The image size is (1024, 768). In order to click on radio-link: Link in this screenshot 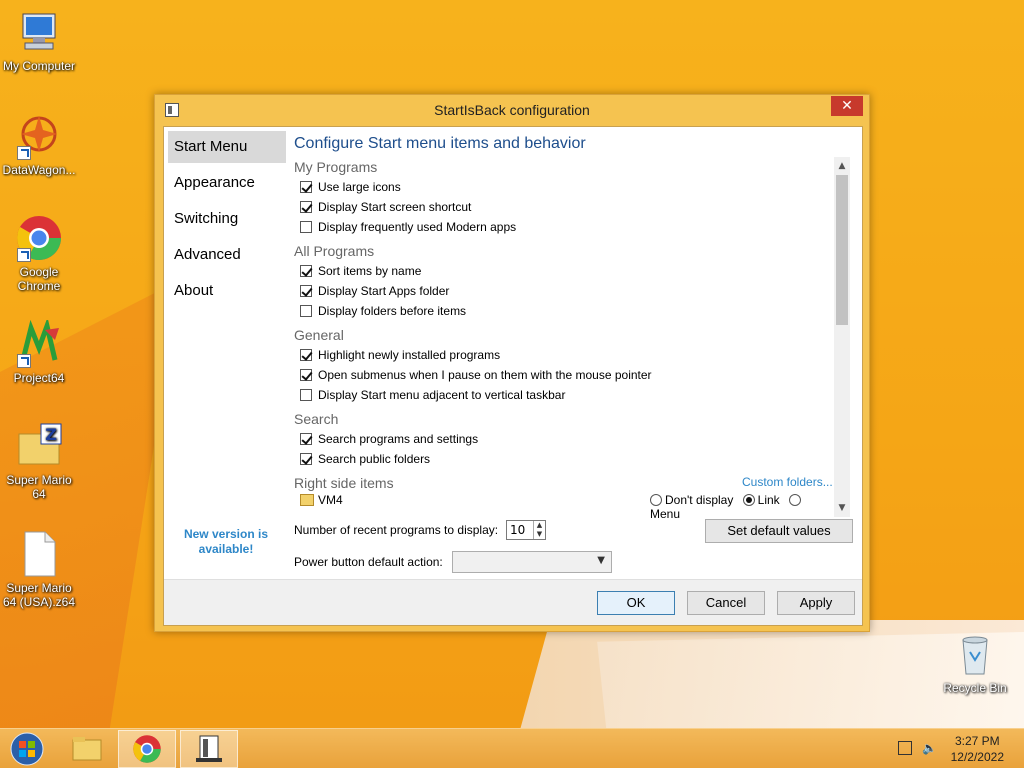, I will do `click(761, 500)`.